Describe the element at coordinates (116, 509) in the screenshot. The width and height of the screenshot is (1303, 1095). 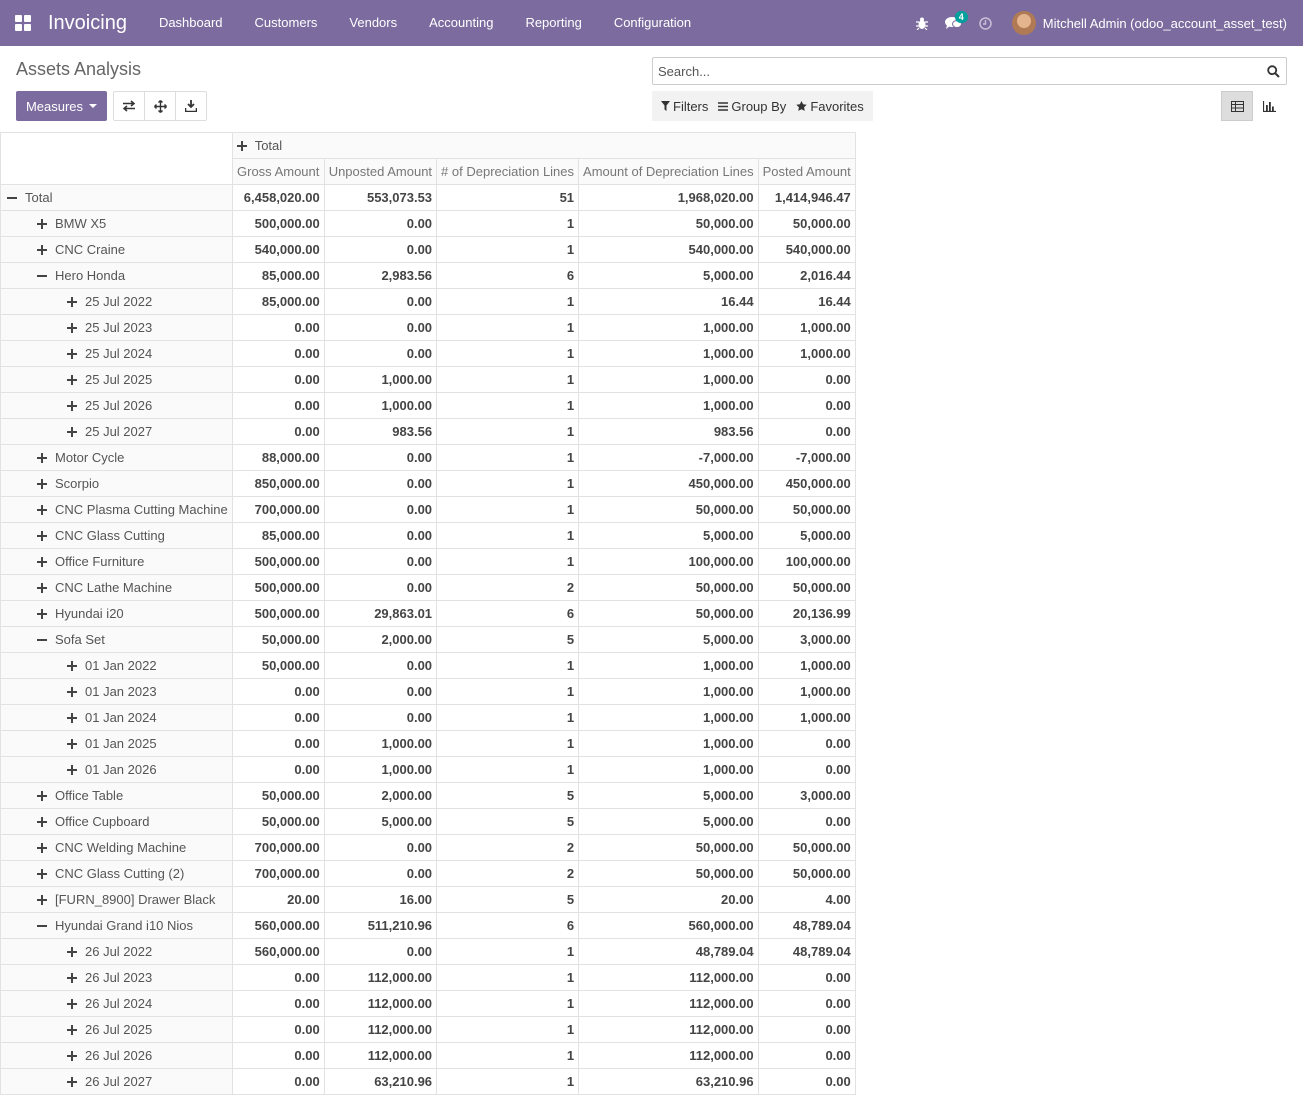
I see `row-header: CNC Plasma Cutting Machine` at that location.